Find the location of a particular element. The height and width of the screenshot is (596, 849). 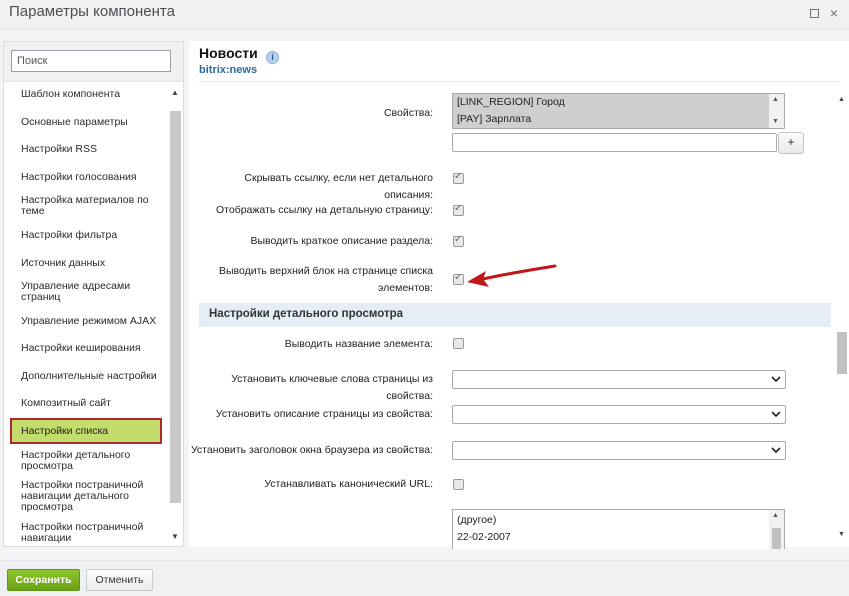

list-item: [LINK_REGION] Город is located at coordinates (618, 102).